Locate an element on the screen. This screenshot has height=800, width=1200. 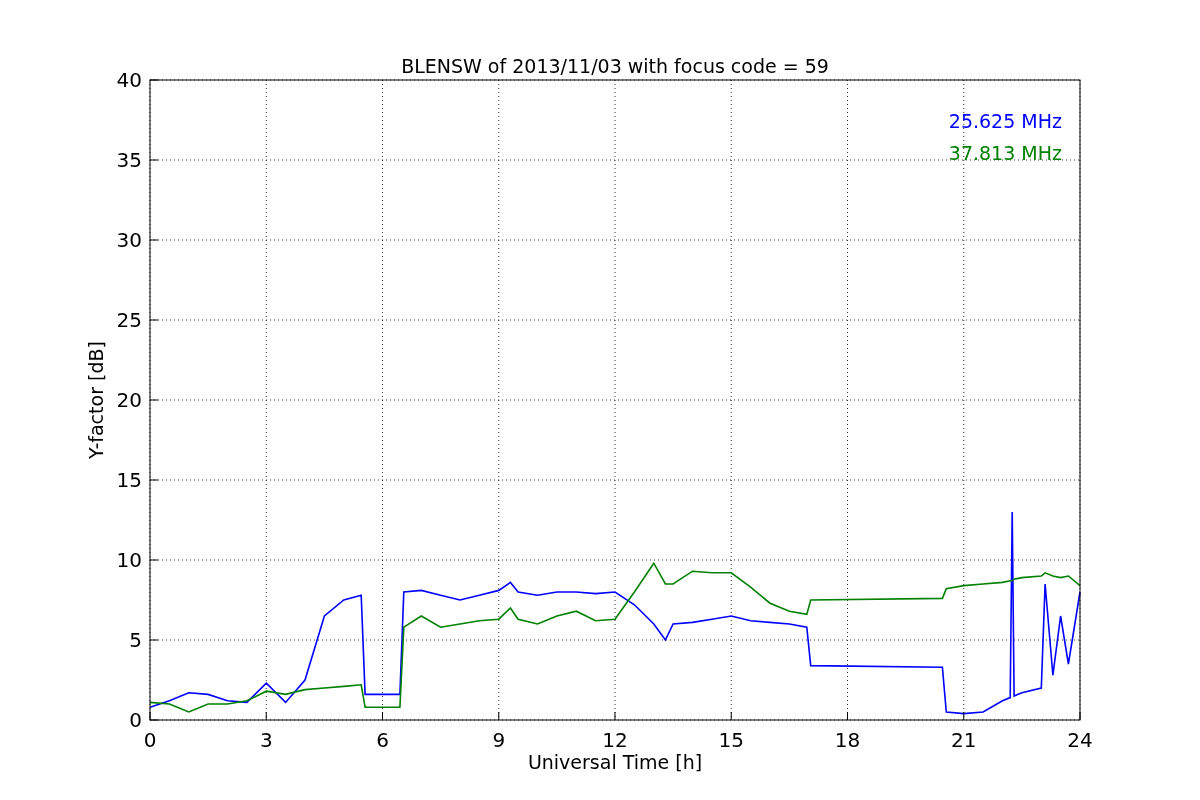
y-tick-label: 10 is located at coordinates (129, 560).